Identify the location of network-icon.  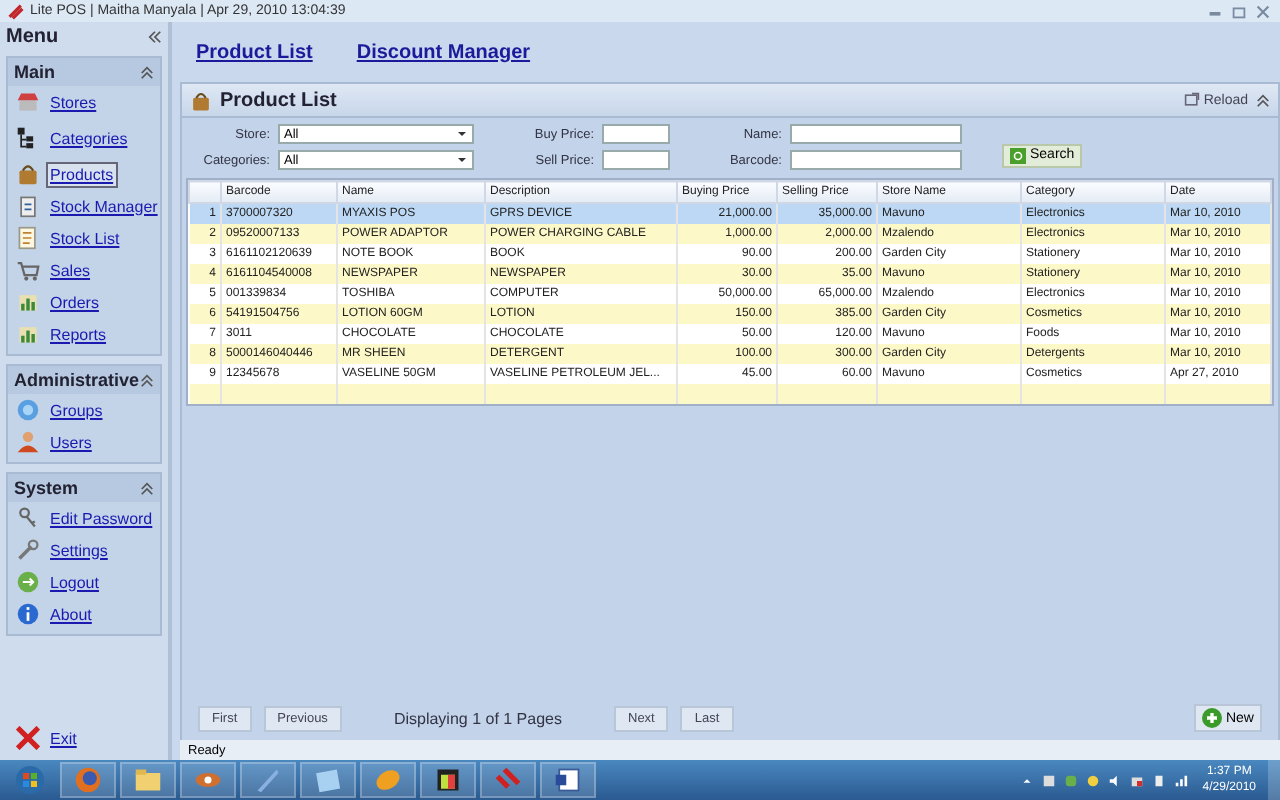
(1137, 780).